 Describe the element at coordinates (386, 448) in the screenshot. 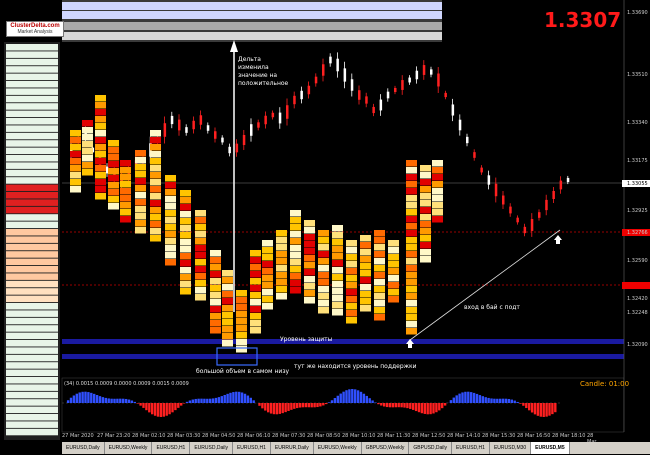

I see `chart-tab: GBPUSD,Weekly` at that location.